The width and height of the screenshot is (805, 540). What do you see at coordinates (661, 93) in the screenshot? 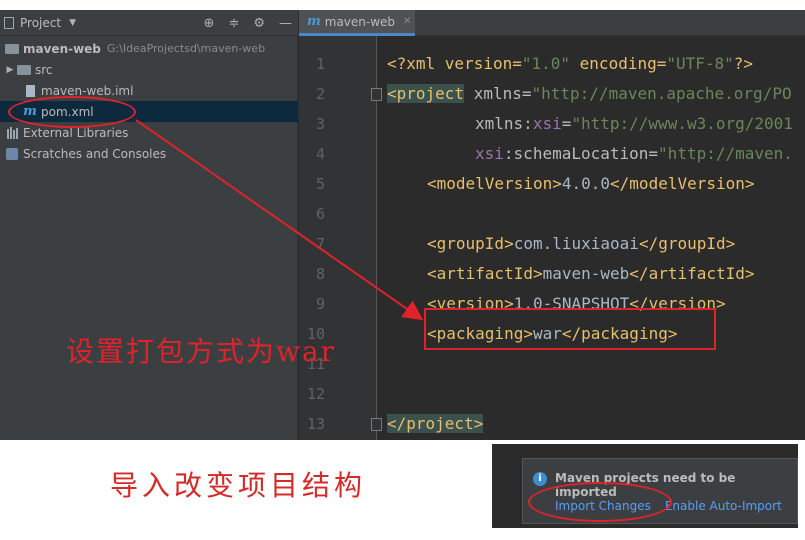
I see `xmlns-value: "http://maven.apache.org/PO` at bounding box center [661, 93].